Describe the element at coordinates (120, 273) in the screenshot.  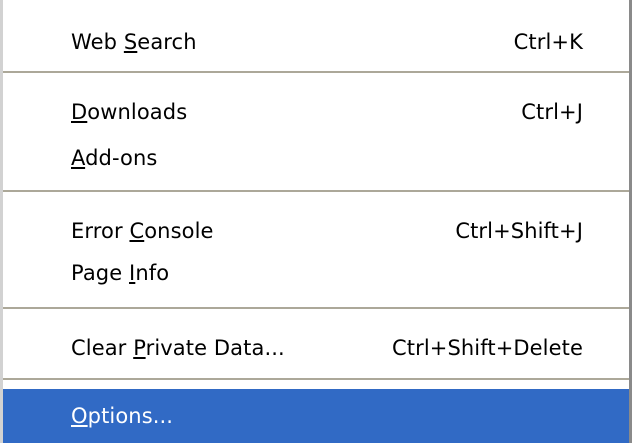
I see `menu-item-label: Page Info` at that location.